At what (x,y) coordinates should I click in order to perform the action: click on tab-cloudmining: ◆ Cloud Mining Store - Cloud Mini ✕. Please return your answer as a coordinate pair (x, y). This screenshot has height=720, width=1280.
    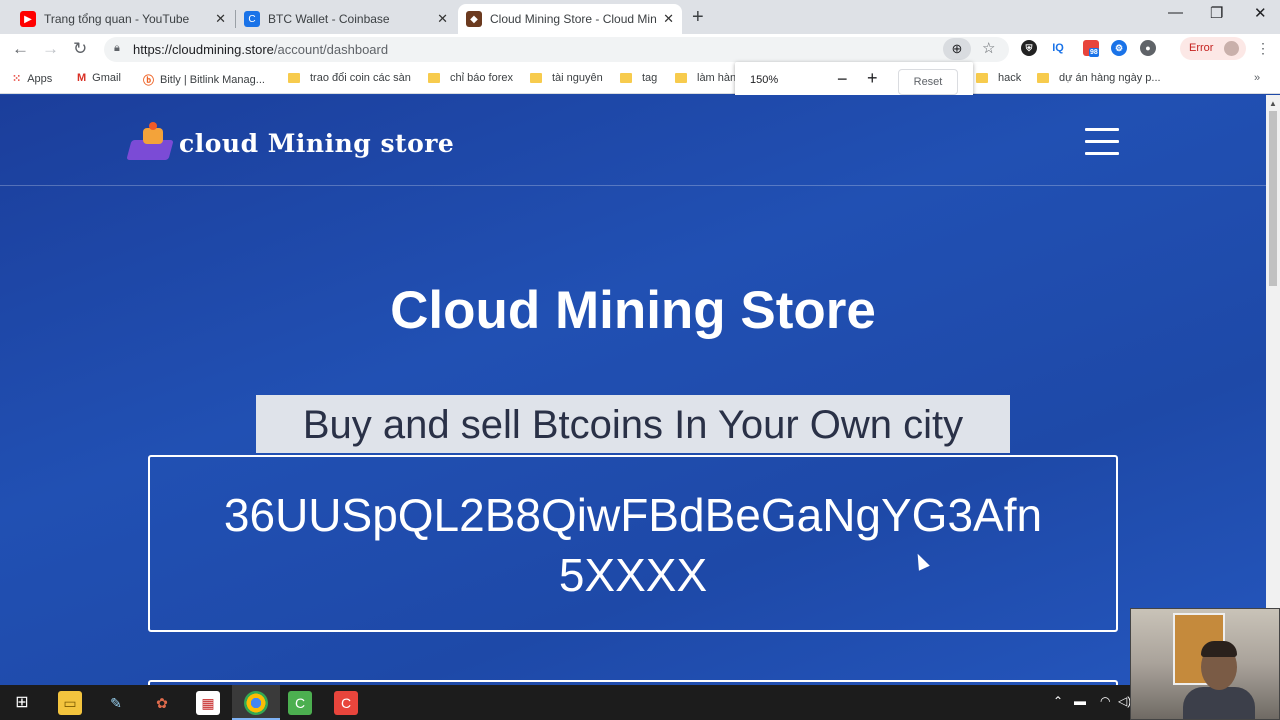
    Looking at the image, I should click on (570, 19).